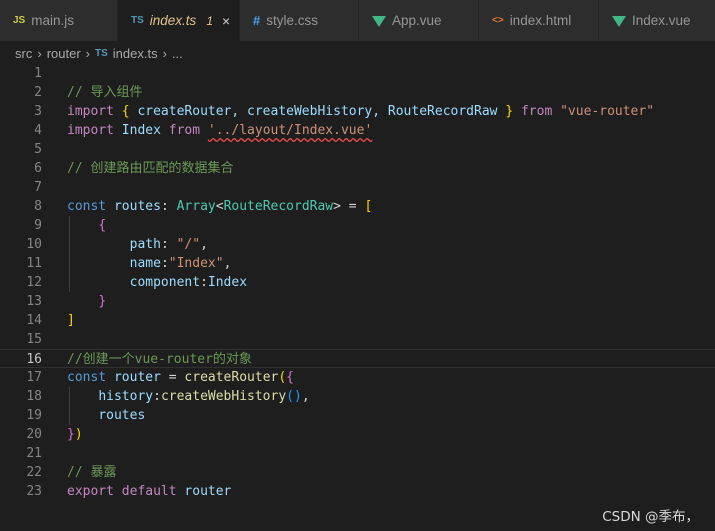 The height and width of the screenshot is (531, 715). What do you see at coordinates (34, 415) in the screenshot?
I see `line-number: 19` at bounding box center [34, 415].